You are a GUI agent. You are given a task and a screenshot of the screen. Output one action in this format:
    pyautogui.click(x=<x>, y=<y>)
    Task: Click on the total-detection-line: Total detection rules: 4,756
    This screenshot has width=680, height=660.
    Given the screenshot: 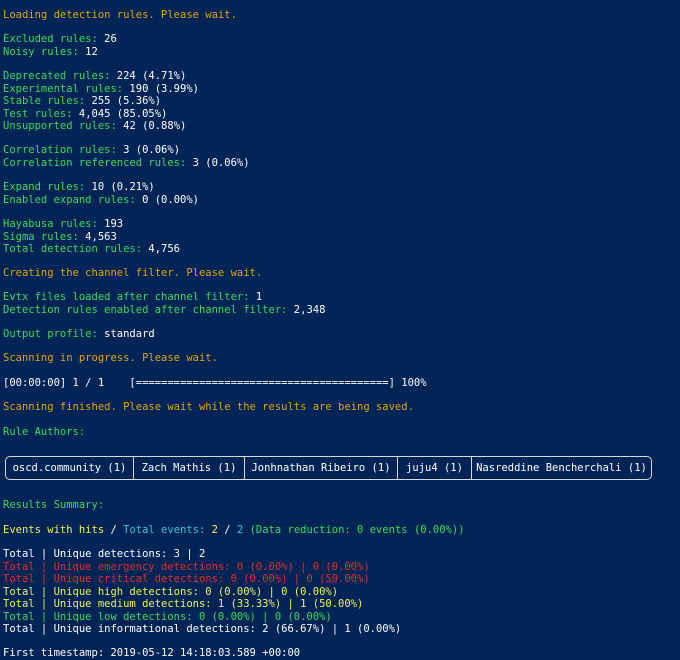 What is the action you would take?
    pyautogui.click(x=91, y=249)
    